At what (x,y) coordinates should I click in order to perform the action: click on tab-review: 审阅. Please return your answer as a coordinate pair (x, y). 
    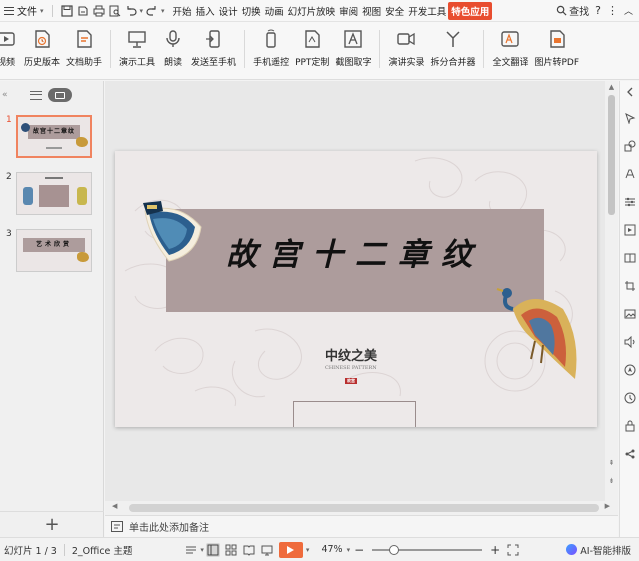
    Looking at the image, I should click on (348, 11).